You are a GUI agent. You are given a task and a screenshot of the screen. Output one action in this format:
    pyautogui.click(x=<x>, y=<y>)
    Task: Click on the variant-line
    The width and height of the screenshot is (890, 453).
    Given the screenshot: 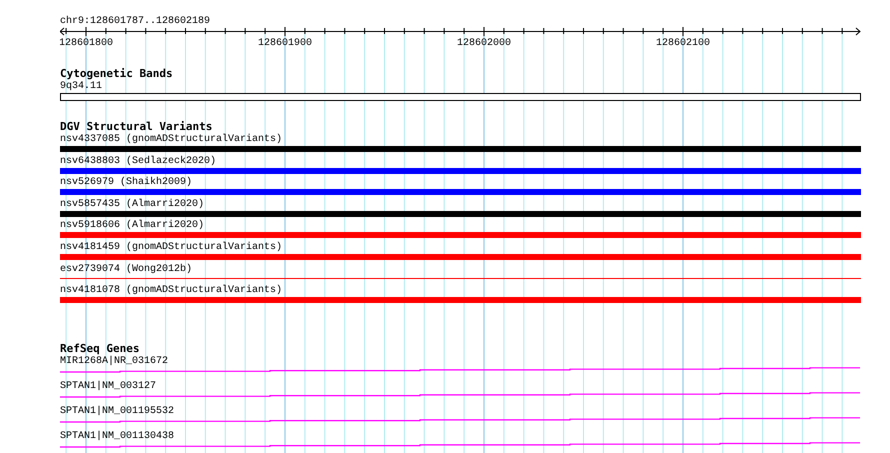 What is the action you would take?
    pyautogui.click(x=460, y=278)
    